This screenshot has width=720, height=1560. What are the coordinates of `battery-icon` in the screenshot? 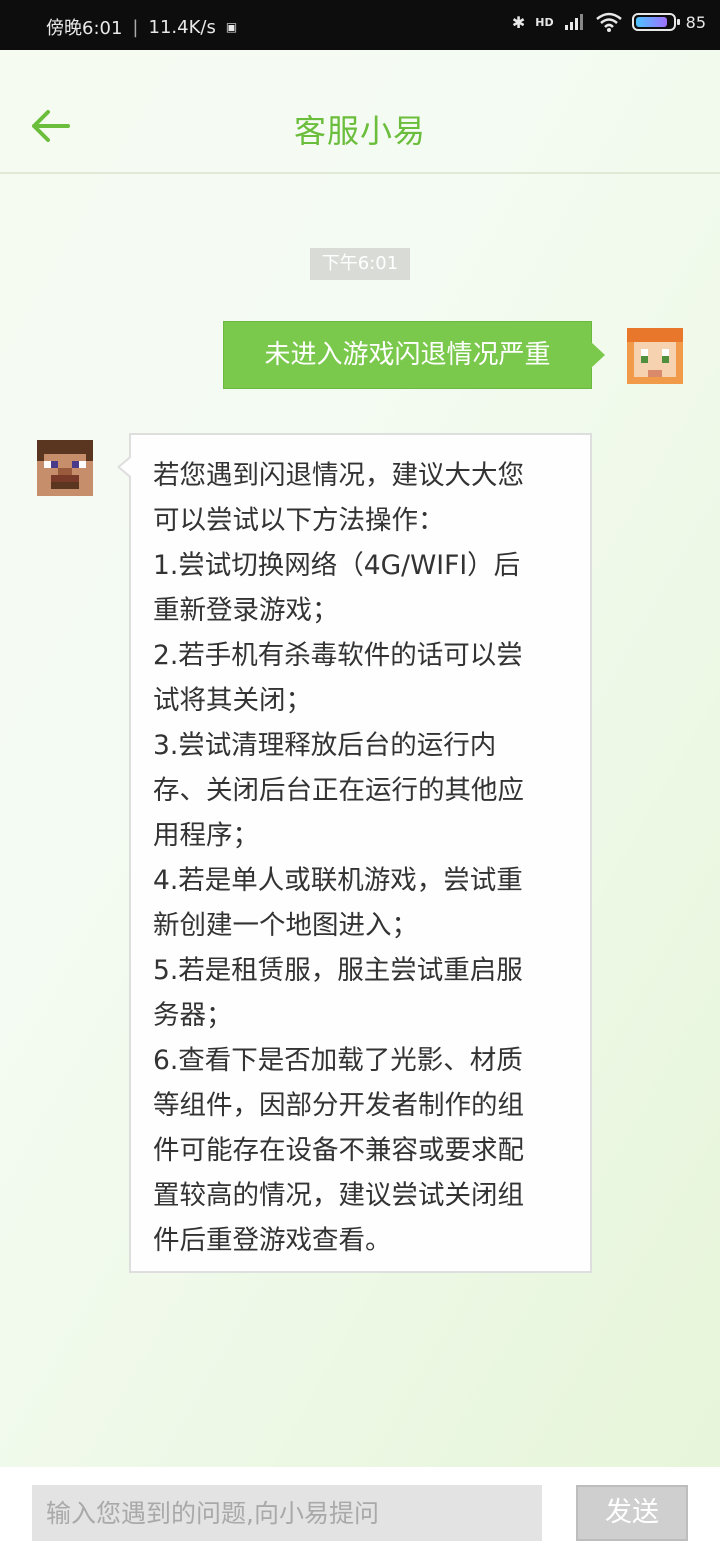 It's located at (655, 22).